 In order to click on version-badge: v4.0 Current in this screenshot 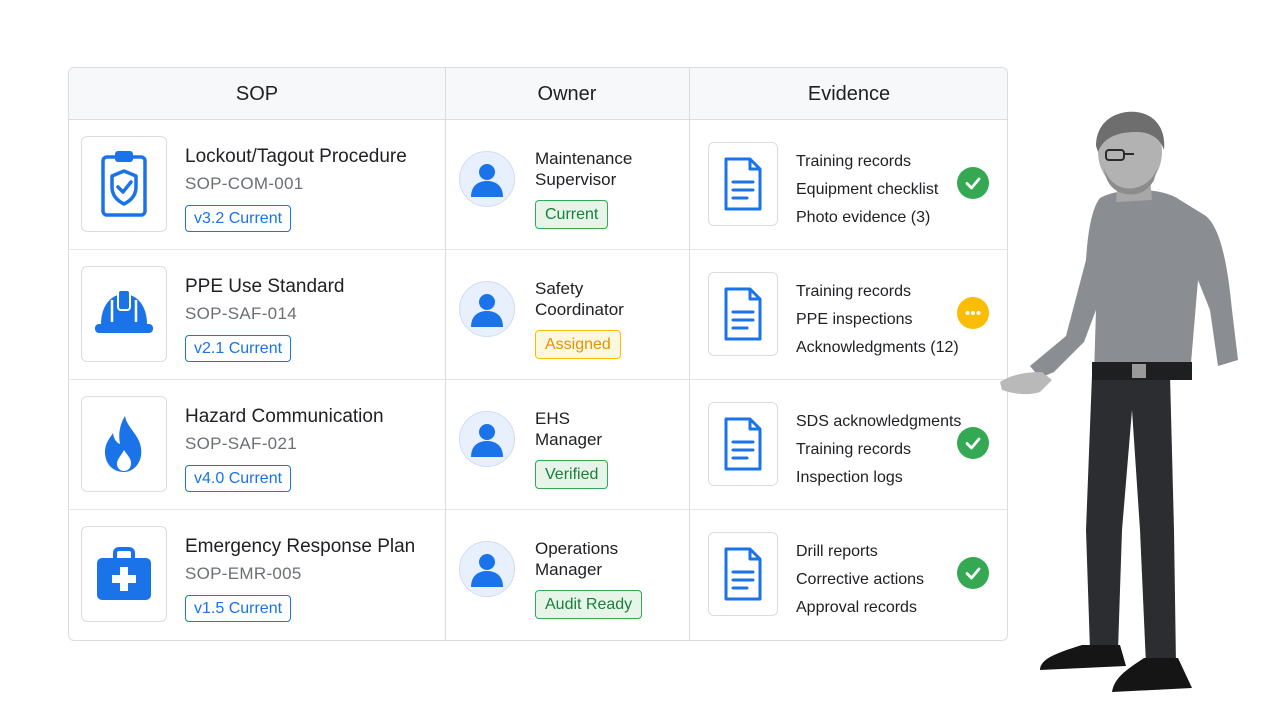, I will do `click(238, 478)`.